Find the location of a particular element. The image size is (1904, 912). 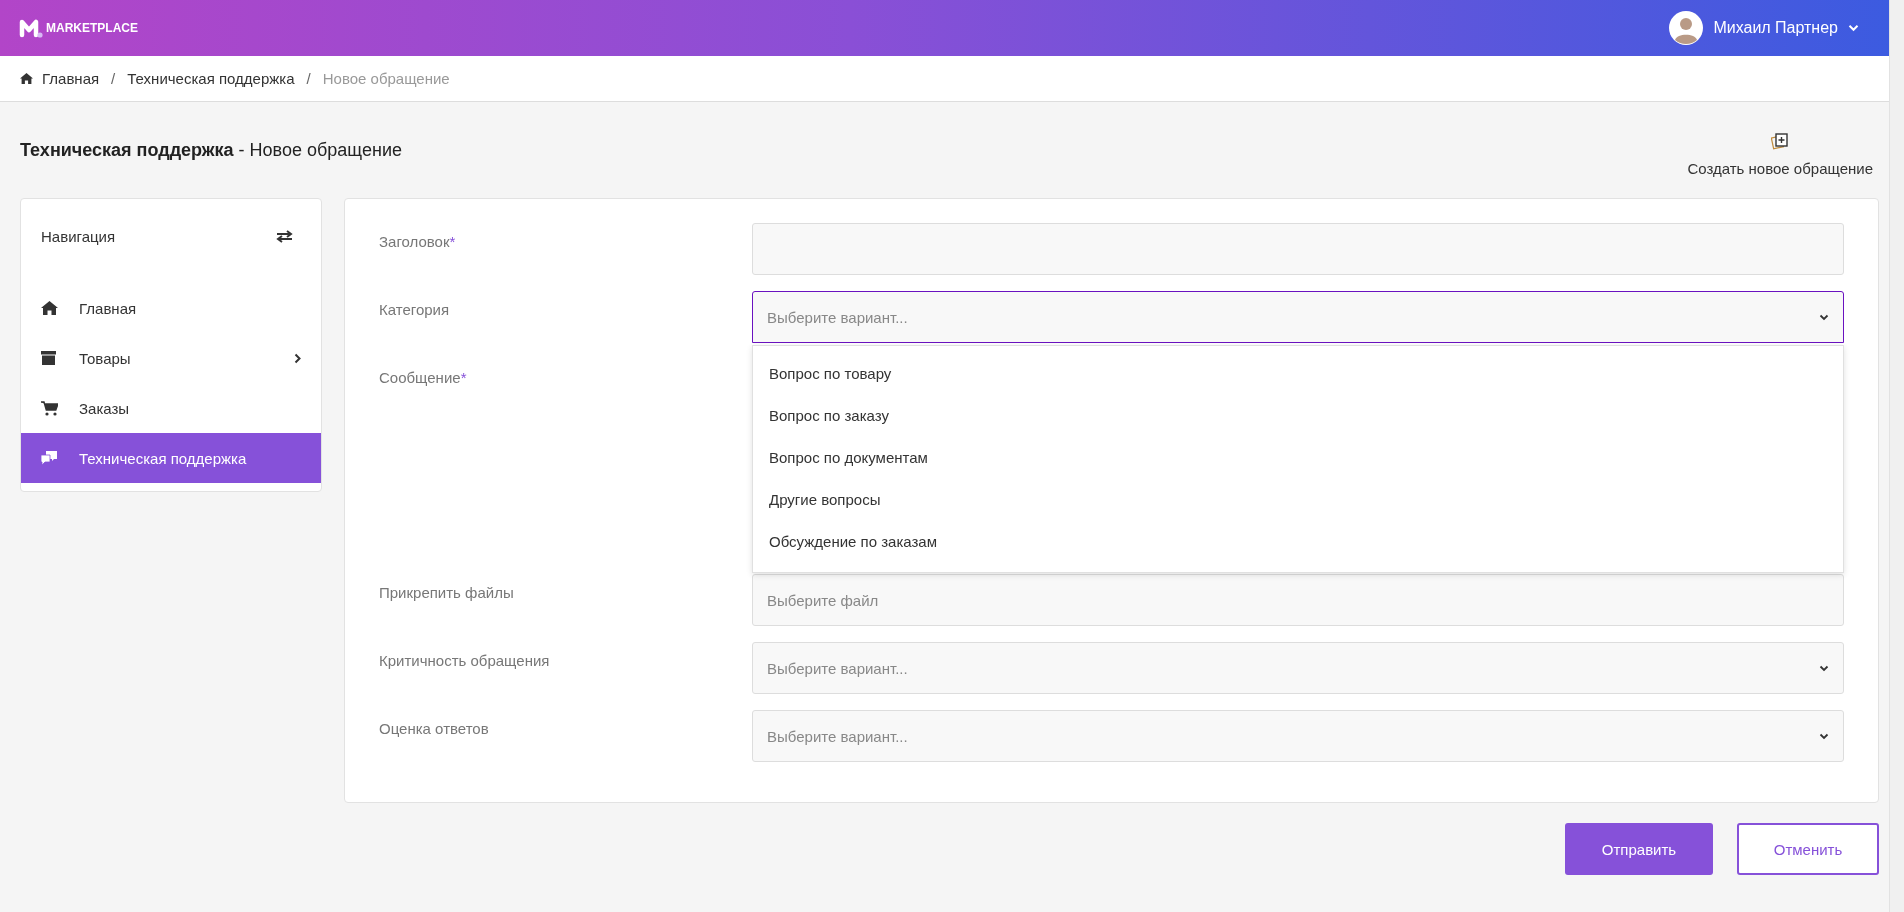

chevron-right-icon is located at coordinates (297, 358).